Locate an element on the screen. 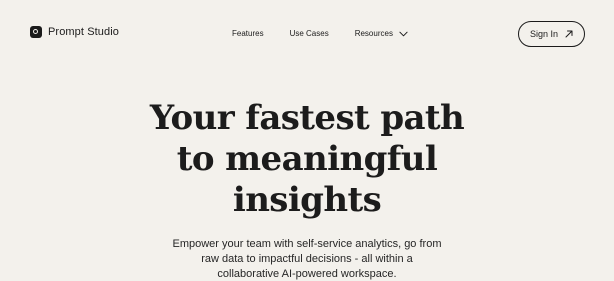 Image resolution: width=614 pixels, height=281 pixels. hero-title-line: to meaningful is located at coordinates (307, 159).